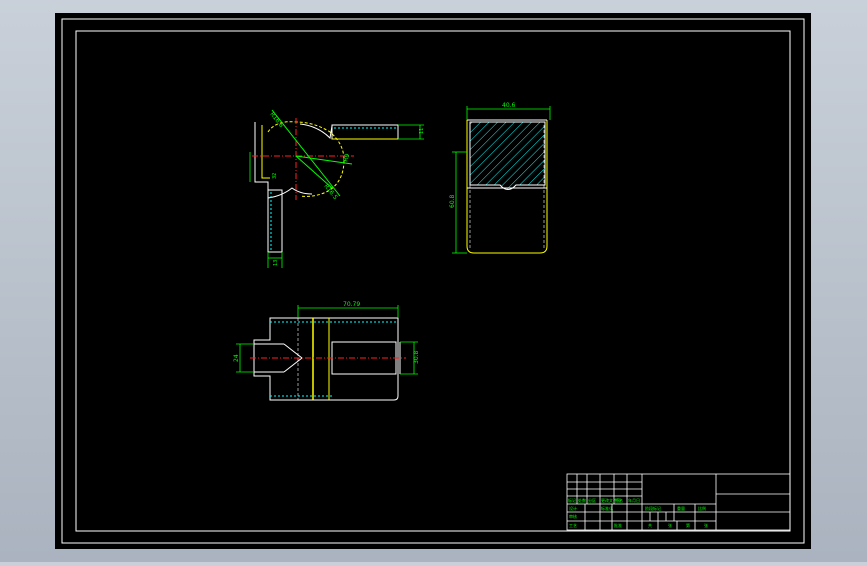 This screenshot has width=867, height=566. What do you see at coordinates (573, 508) in the screenshot?
I see `tb-design: 设计` at bounding box center [573, 508].